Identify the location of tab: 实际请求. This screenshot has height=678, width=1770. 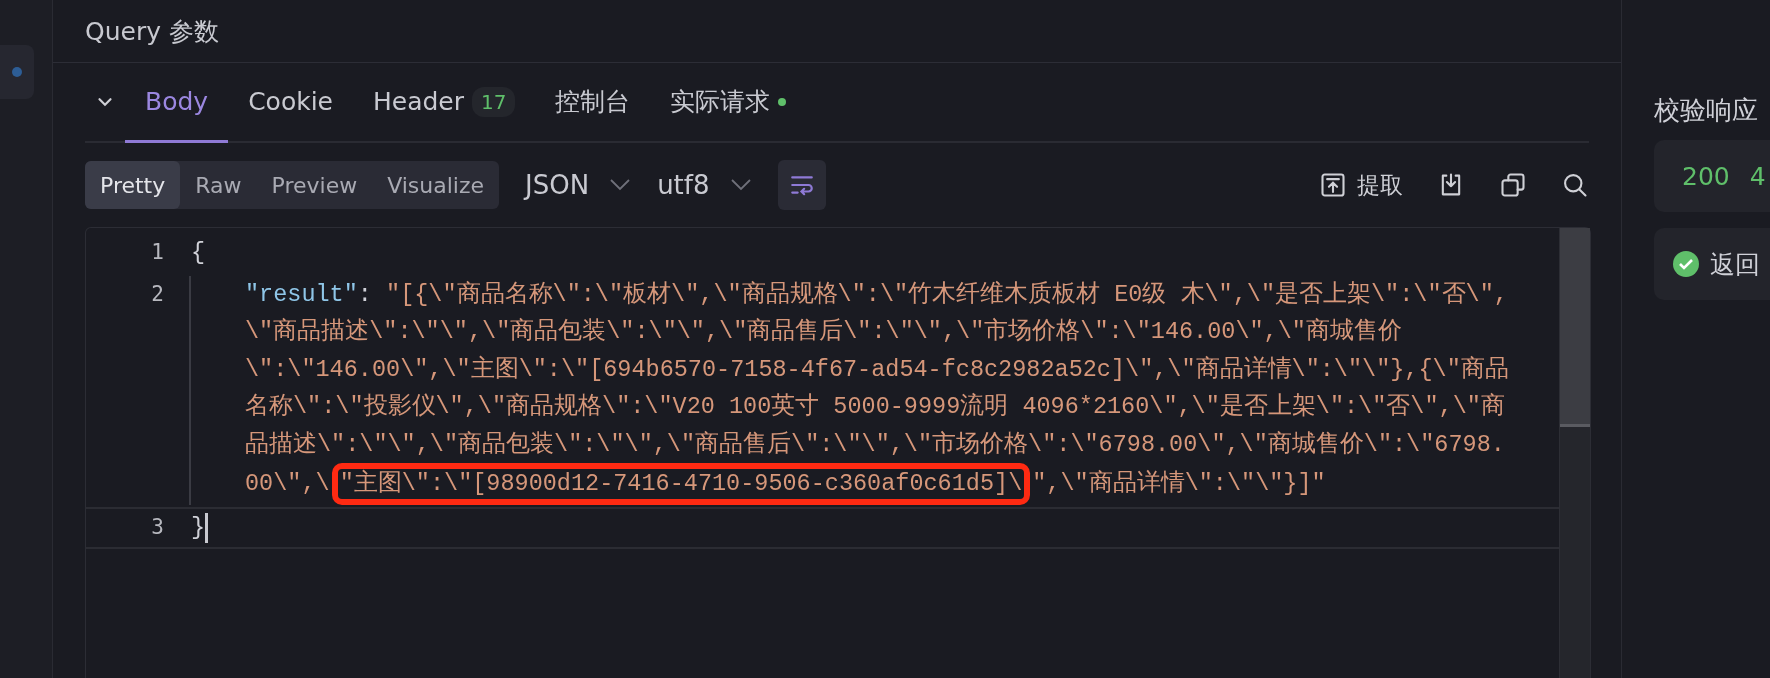
(728, 103).